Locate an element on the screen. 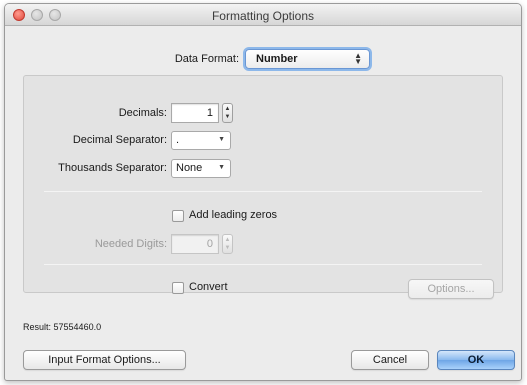 This screenshot has height=385, width=527. thousands-separator-label: Thousands Separator: is located at coordinates (112, 168).